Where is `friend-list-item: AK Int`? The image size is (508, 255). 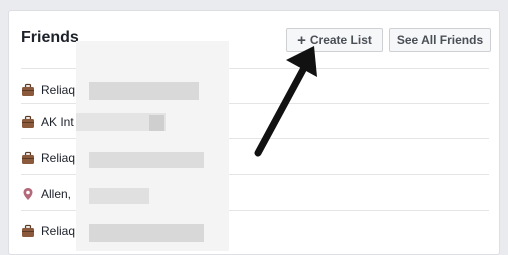 friend-list-item: AK Int is located at coordinates (47, 122).